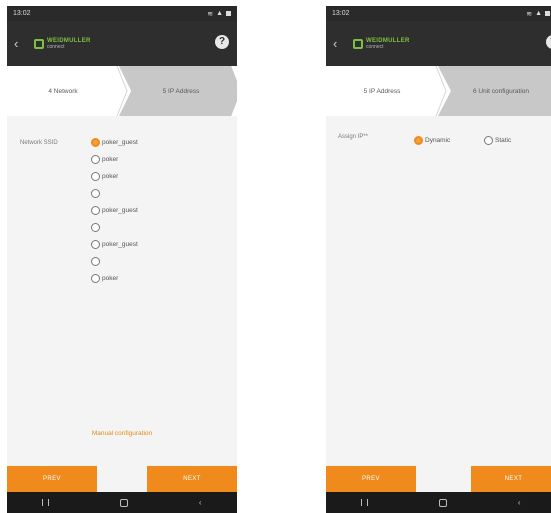 This screenshot has width=551, height=513. I want to click on step-next: 6 Unit configuration, so click(498, 91).